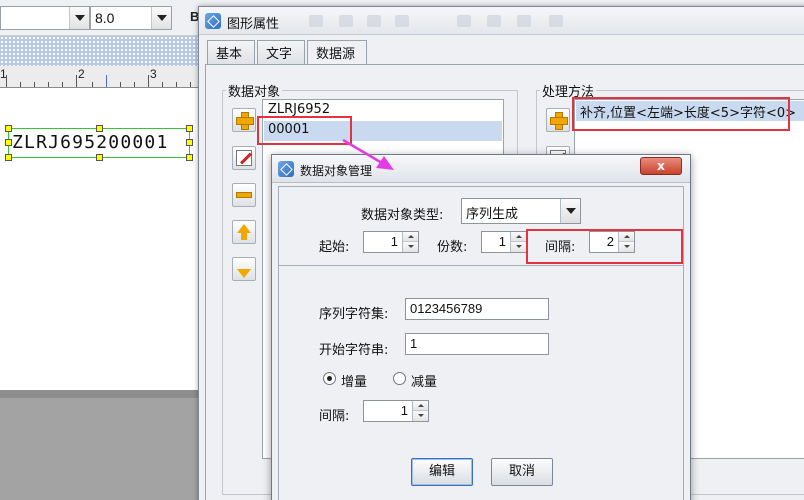  What do you see at coordinates (329, 378) in the screenshot?
I see `increment-radio` at bounding box center [329, 378].